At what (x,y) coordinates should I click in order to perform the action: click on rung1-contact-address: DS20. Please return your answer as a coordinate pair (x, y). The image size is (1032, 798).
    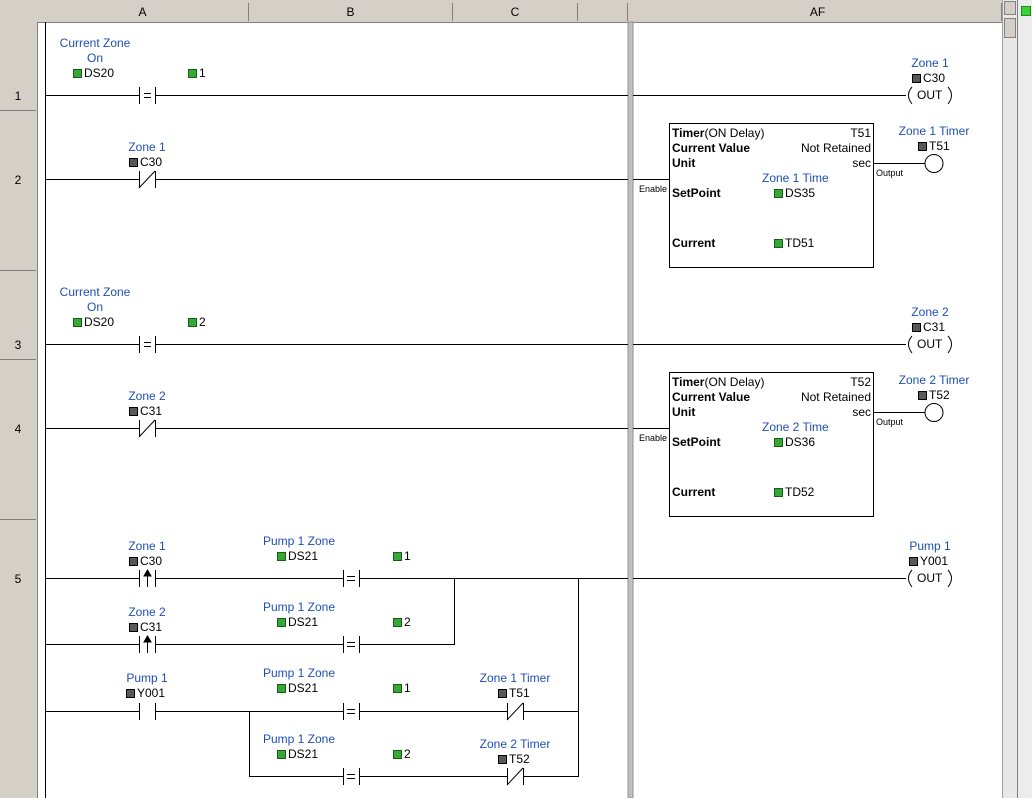
    Looking at the image, I should click on (93, 73).